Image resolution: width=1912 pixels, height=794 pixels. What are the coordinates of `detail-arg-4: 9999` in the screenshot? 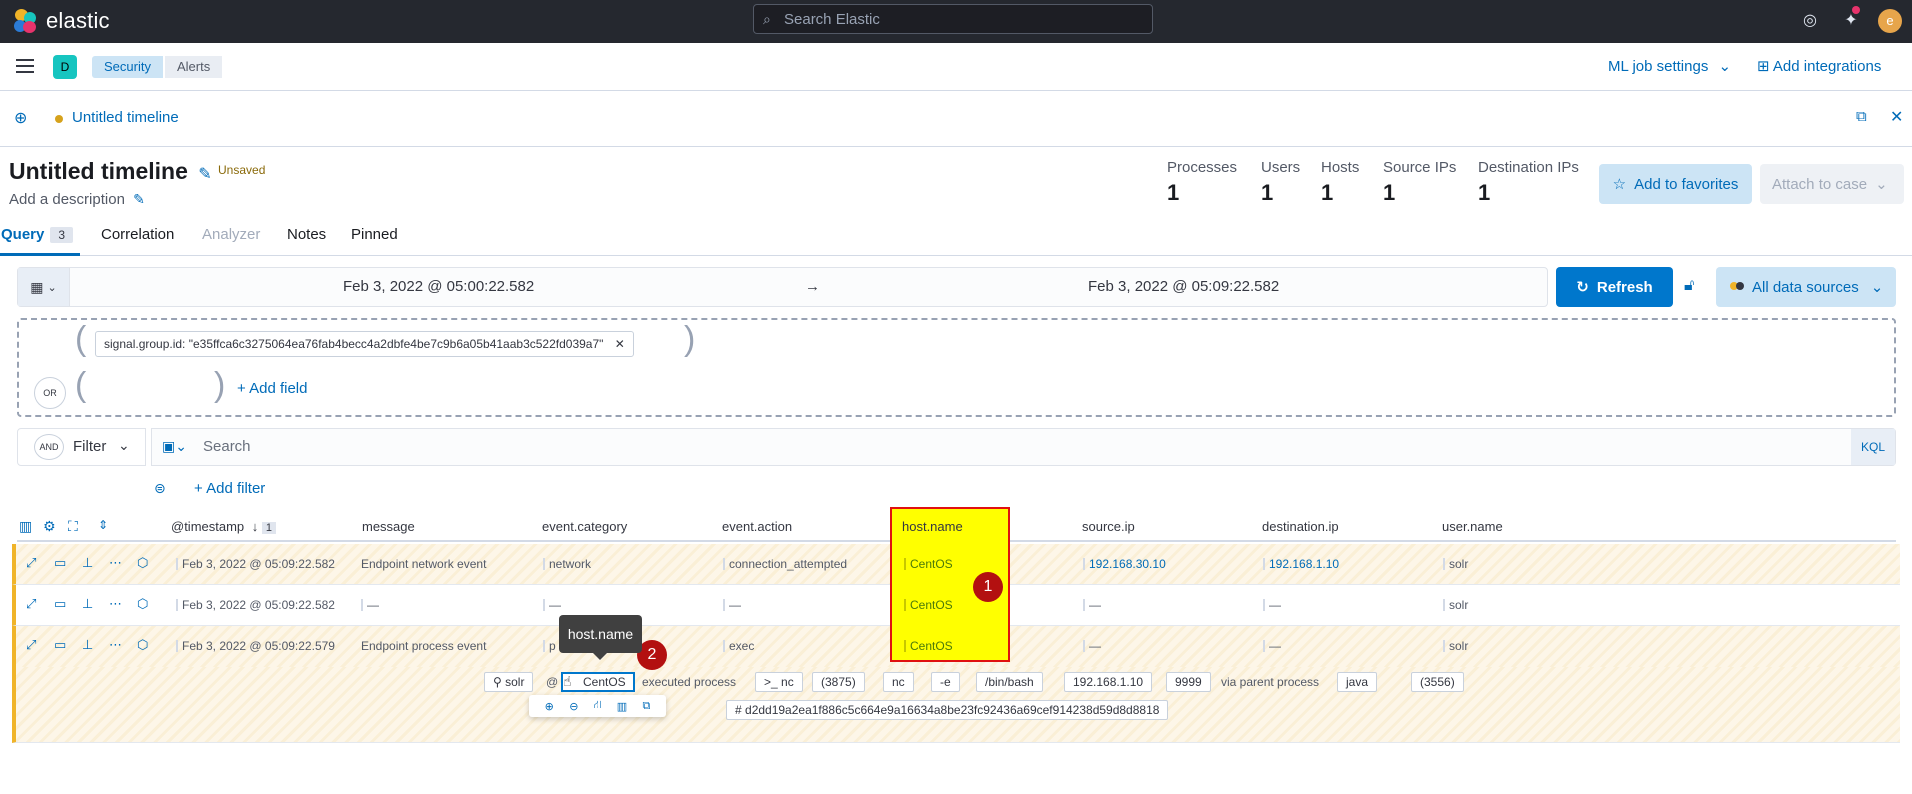 It's located at (1188, 682).